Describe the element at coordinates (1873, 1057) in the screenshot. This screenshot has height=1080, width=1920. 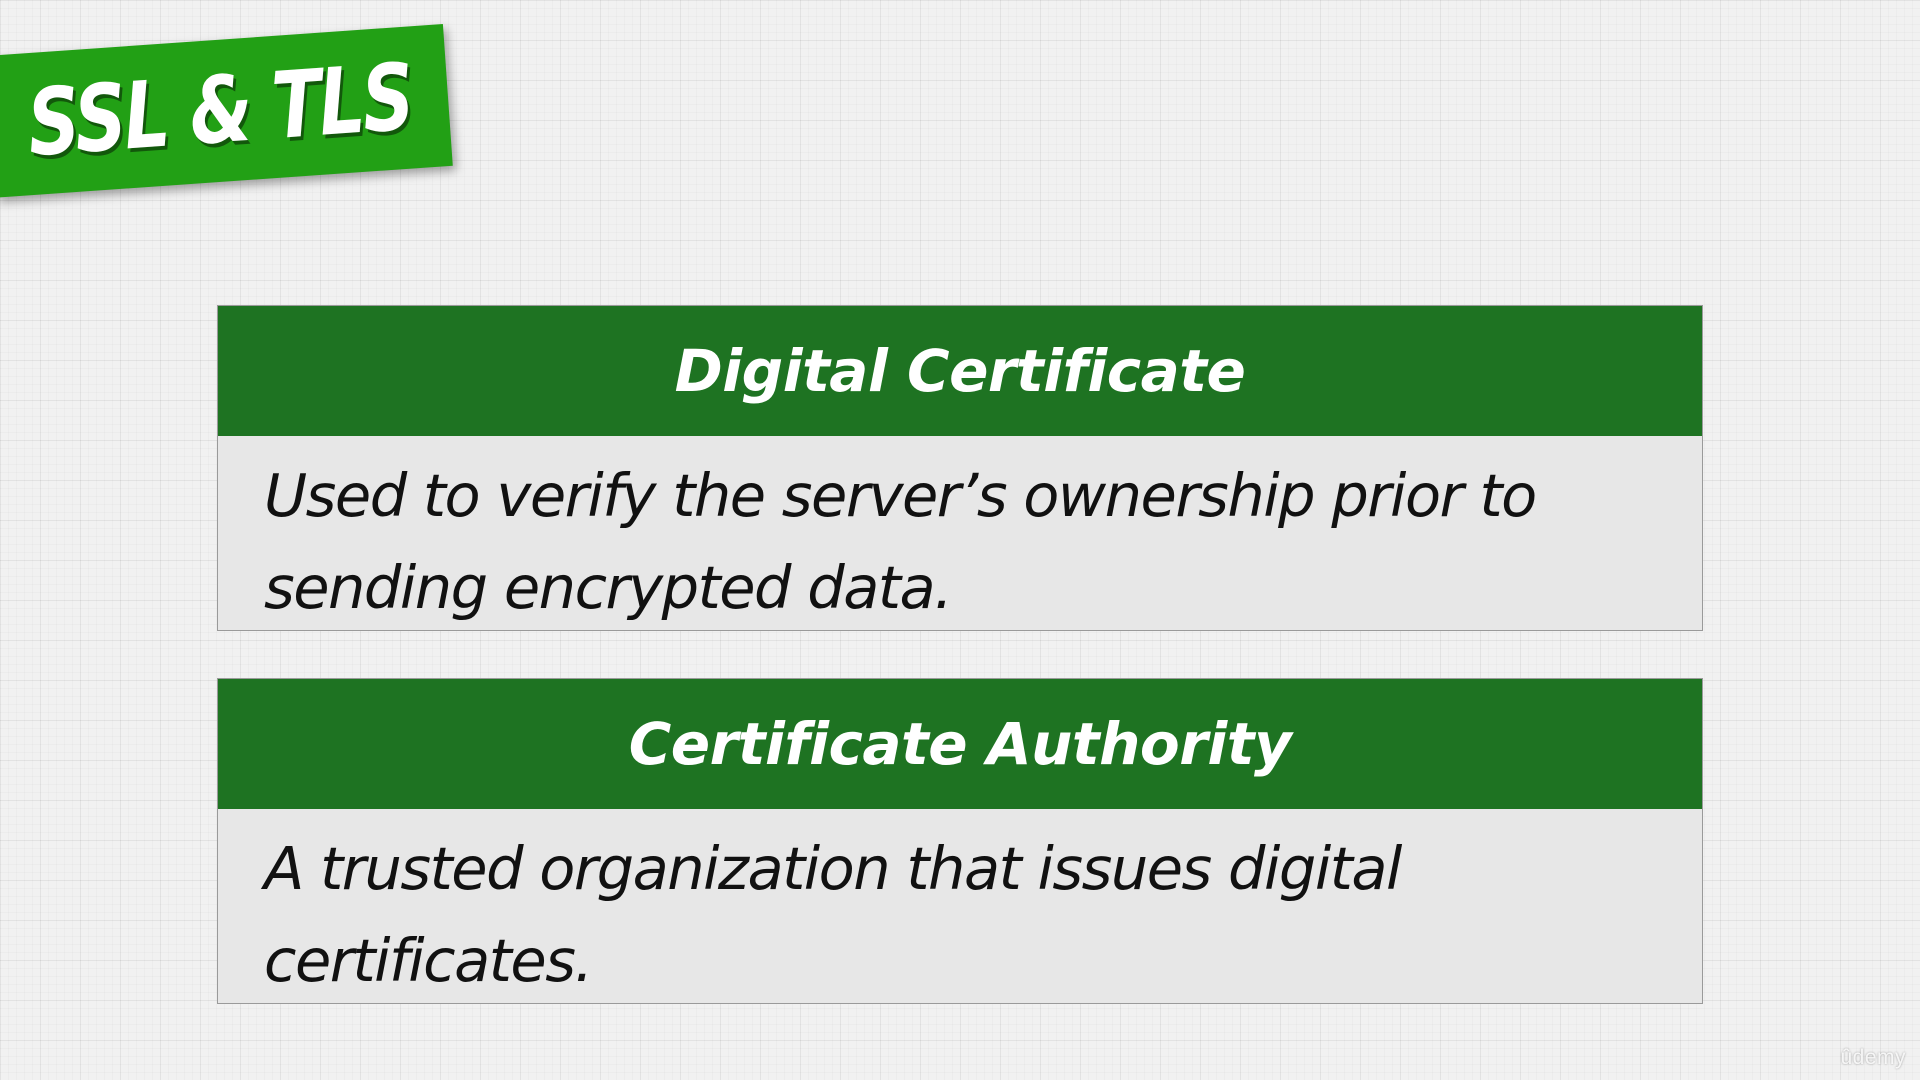
I see `udemy-watermark: ûdemy` at that location.